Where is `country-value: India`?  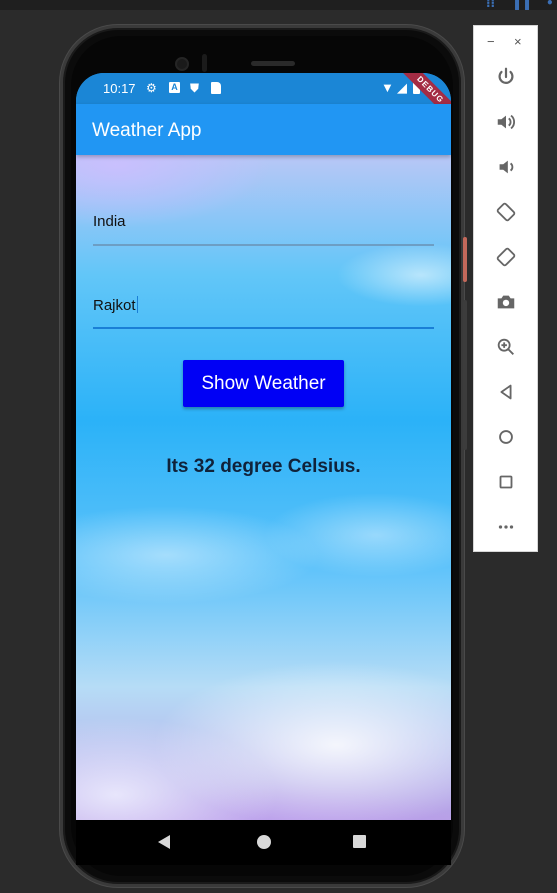 country-value: India is located at coordinates (109, 221).